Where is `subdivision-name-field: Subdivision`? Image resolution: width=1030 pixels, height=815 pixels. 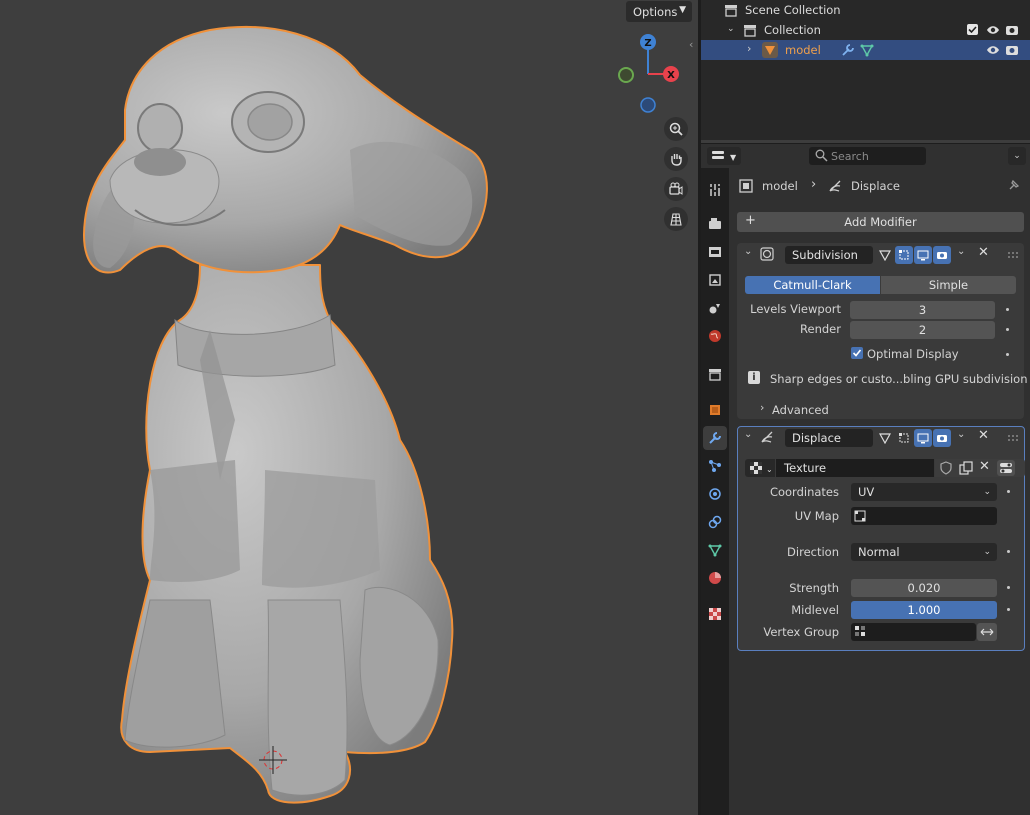 subdivision-name-field: Subdivision is located at coordinates (829, 255).